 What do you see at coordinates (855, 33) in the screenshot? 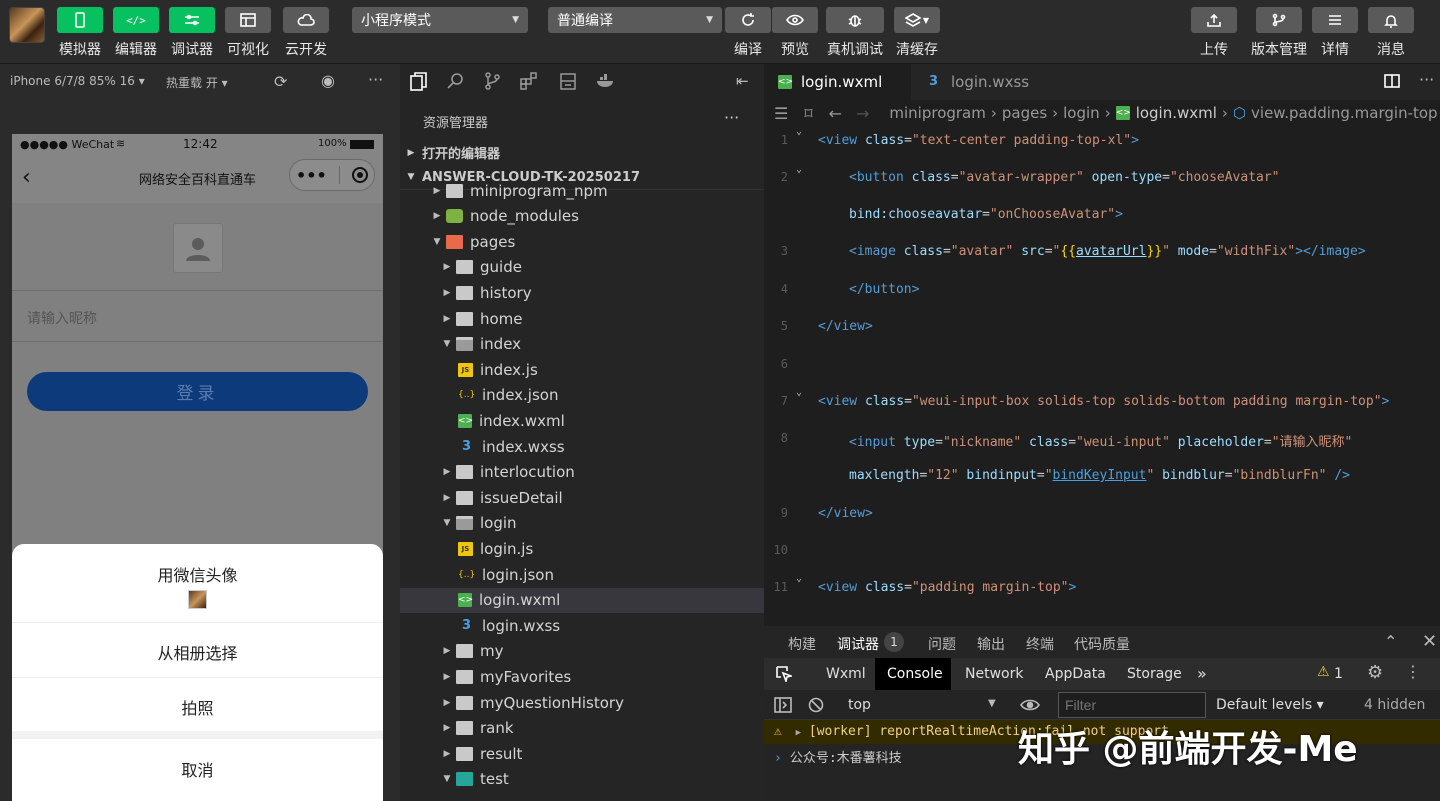
I see `real-device-debug-button: 真机调试` at bounding box center [855, 33].